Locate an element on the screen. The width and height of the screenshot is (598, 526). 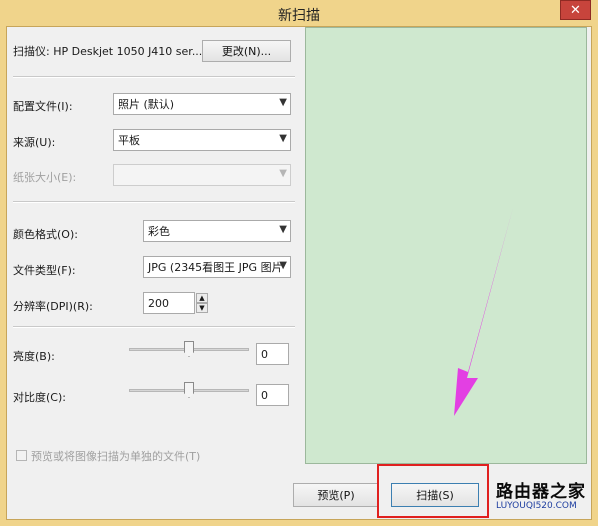
color-format-label: 颜色格式(O): is located at coordinates (45, 234).